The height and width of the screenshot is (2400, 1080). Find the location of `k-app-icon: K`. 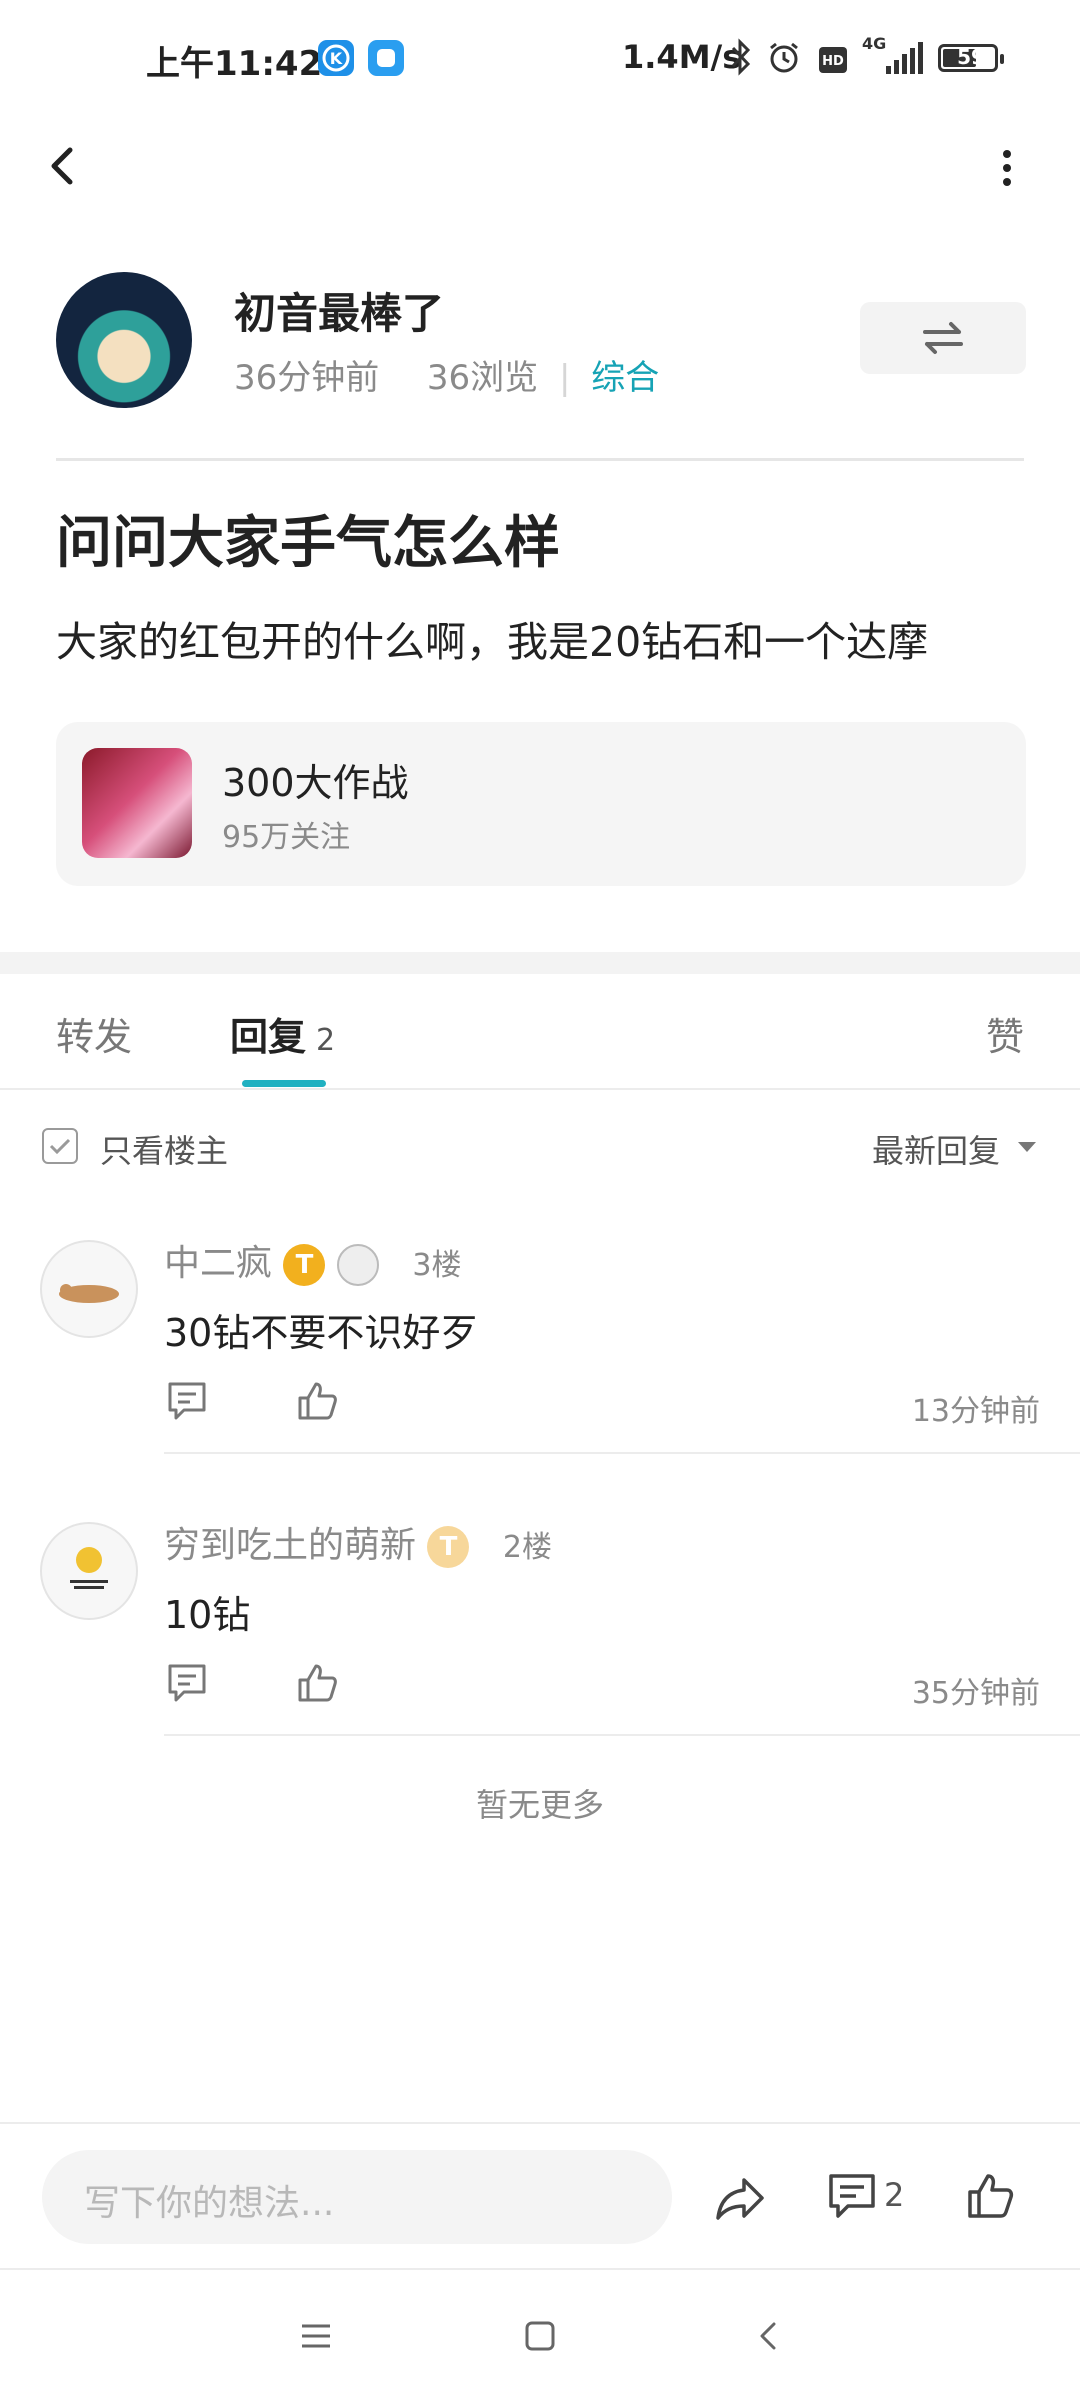

k-app-icon: K is located at coordinates (336, 58).